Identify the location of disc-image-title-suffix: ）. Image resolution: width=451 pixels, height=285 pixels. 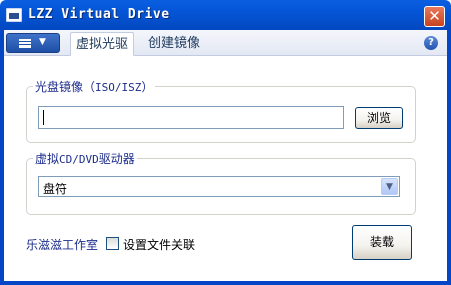
(147, 87).